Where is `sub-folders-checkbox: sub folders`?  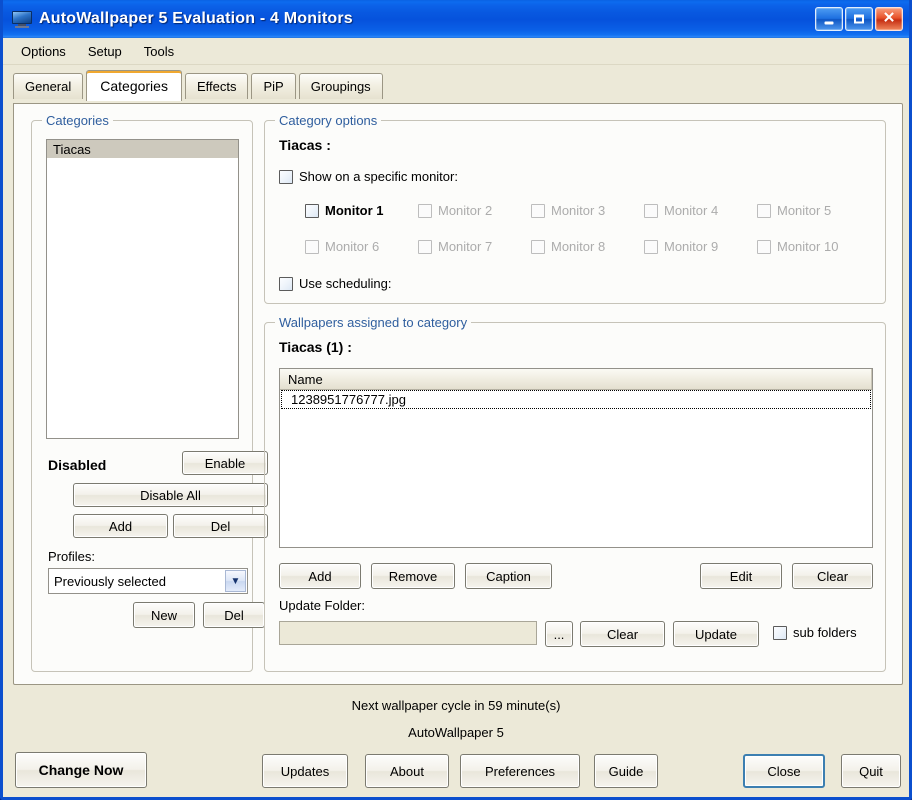
sub-folders-checkbox: sub folders is located at coordinates (815, 632).